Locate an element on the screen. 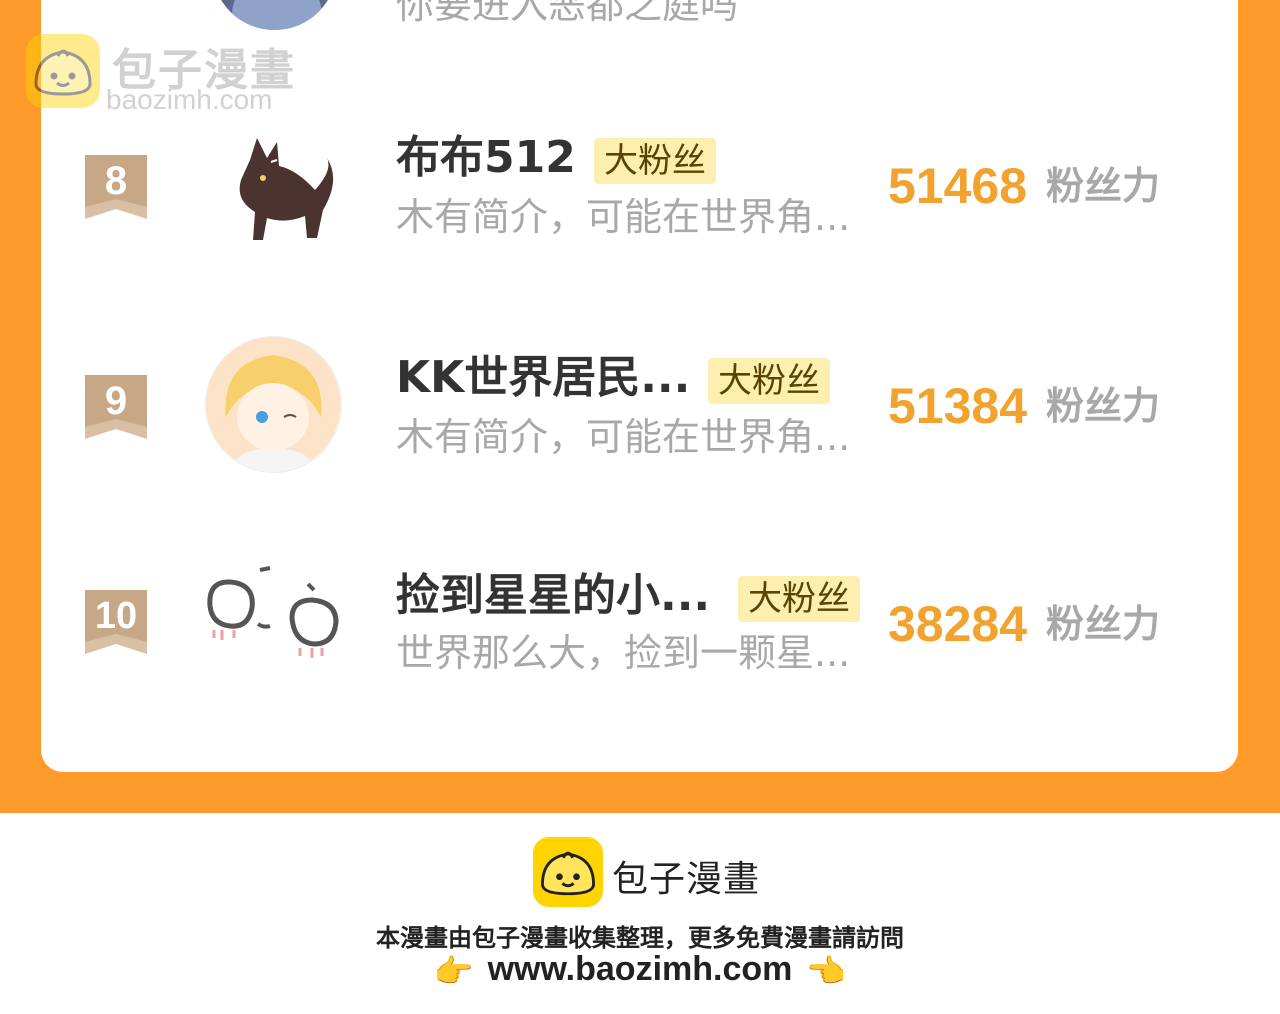  rank-ribbon: 8 is located at coordinates (116, 187).